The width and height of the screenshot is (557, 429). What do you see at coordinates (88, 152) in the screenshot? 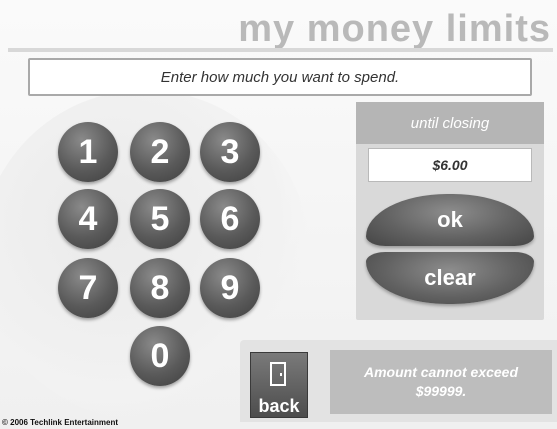
I see `keypad-key-1: 1` at bounding box center [88, 152].